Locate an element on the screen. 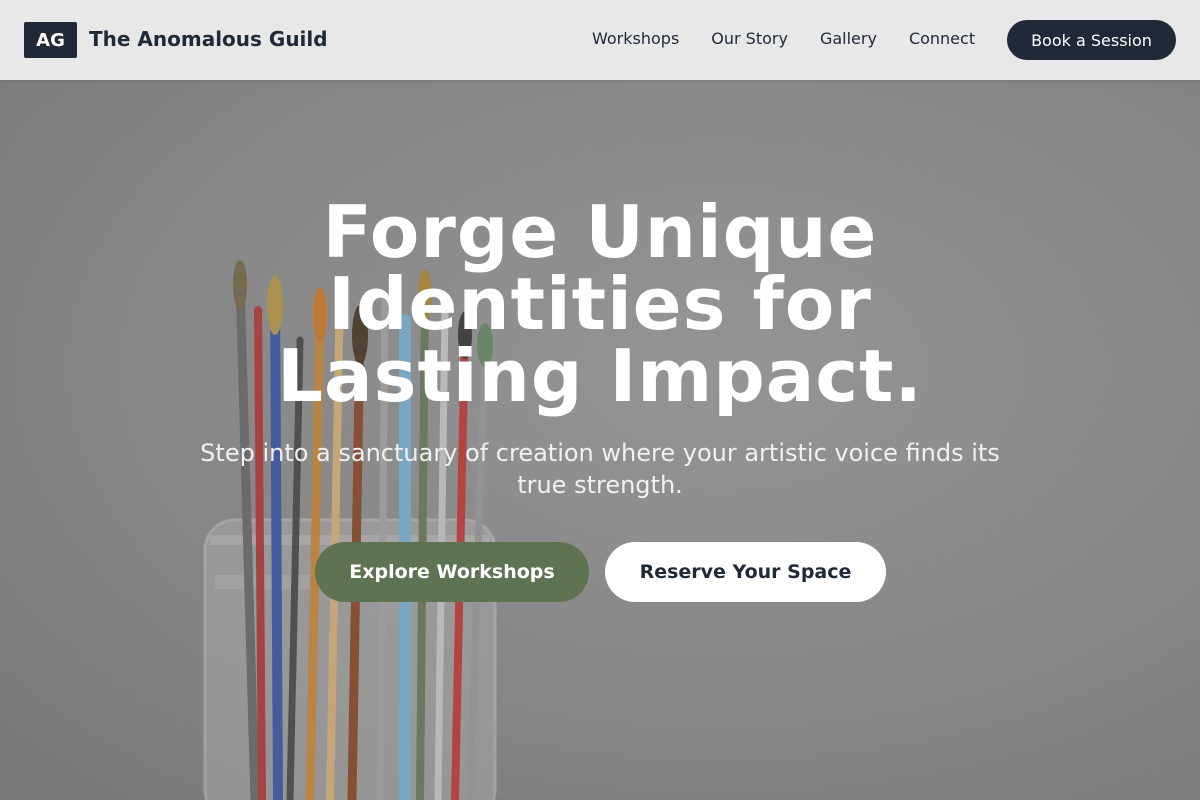  book-session-button: Book a Session is located at coordinates (1091, 40).